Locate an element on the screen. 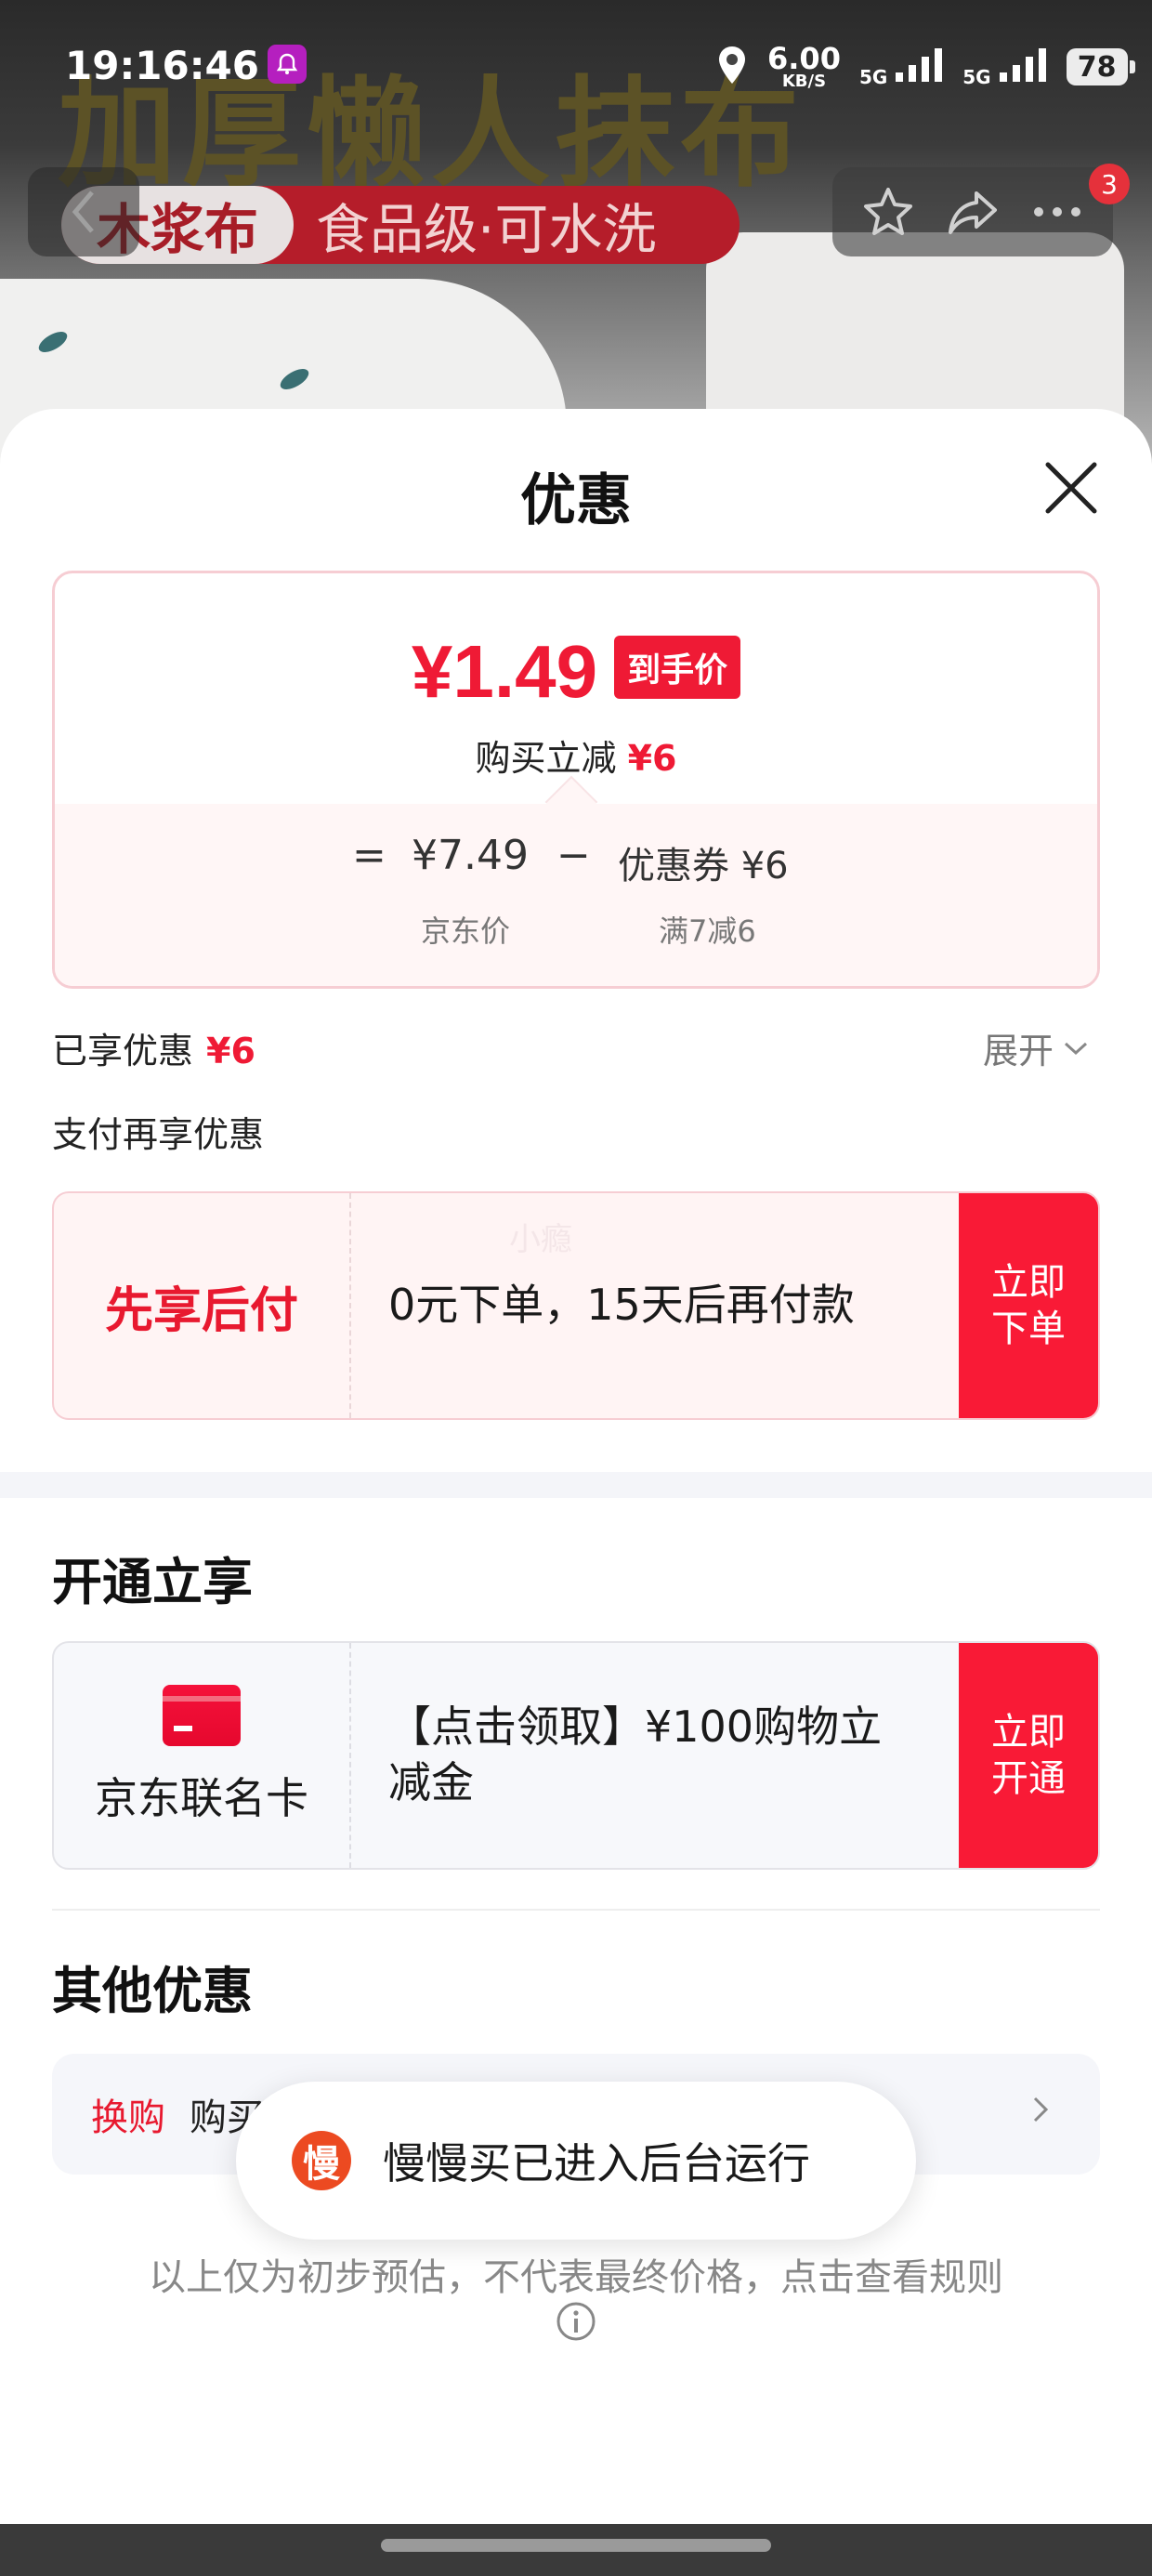 The width and height of the screenshot is (1152, 2576). back-button is located at coordinates (83, 211).